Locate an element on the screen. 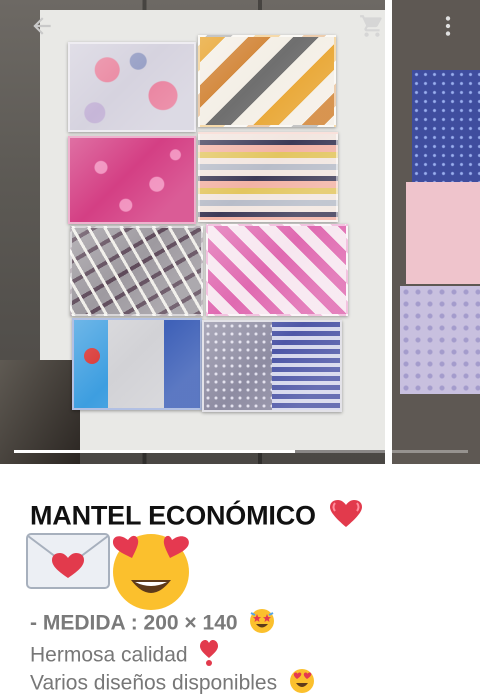 This screenshot has height=698, width=480. next-product-photo is located at coordinates (436, 232).